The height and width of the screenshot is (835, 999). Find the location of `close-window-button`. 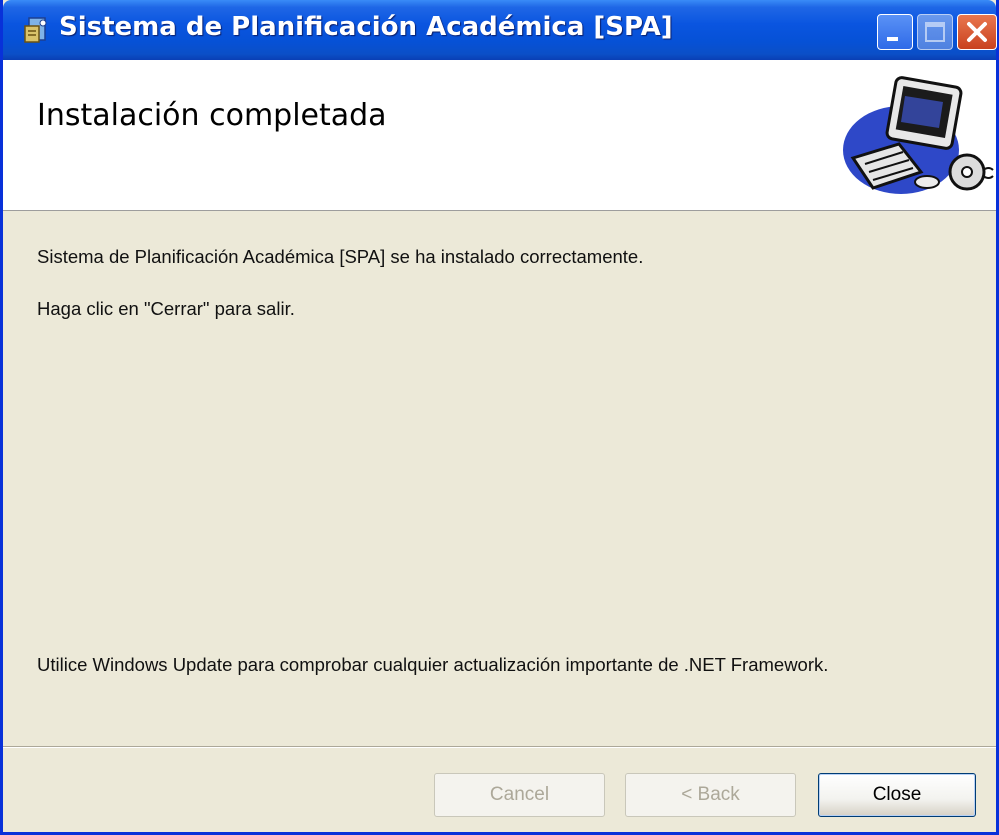

close-window-button is located at coordinates (977, 32).